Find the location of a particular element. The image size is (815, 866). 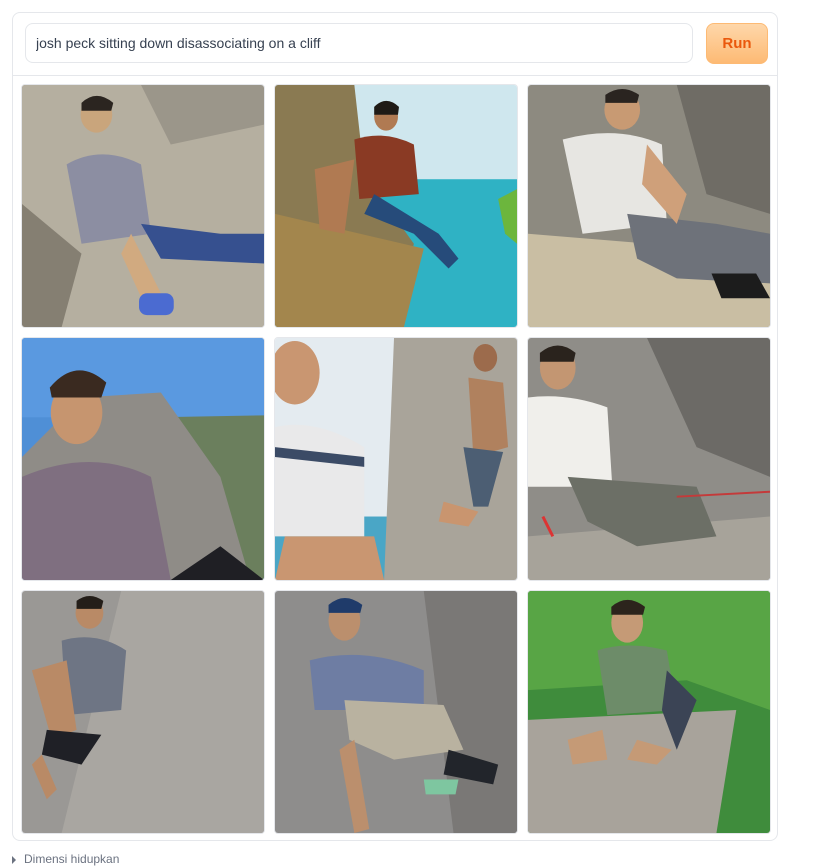

prompt-input is located at coordinates (359, 43).